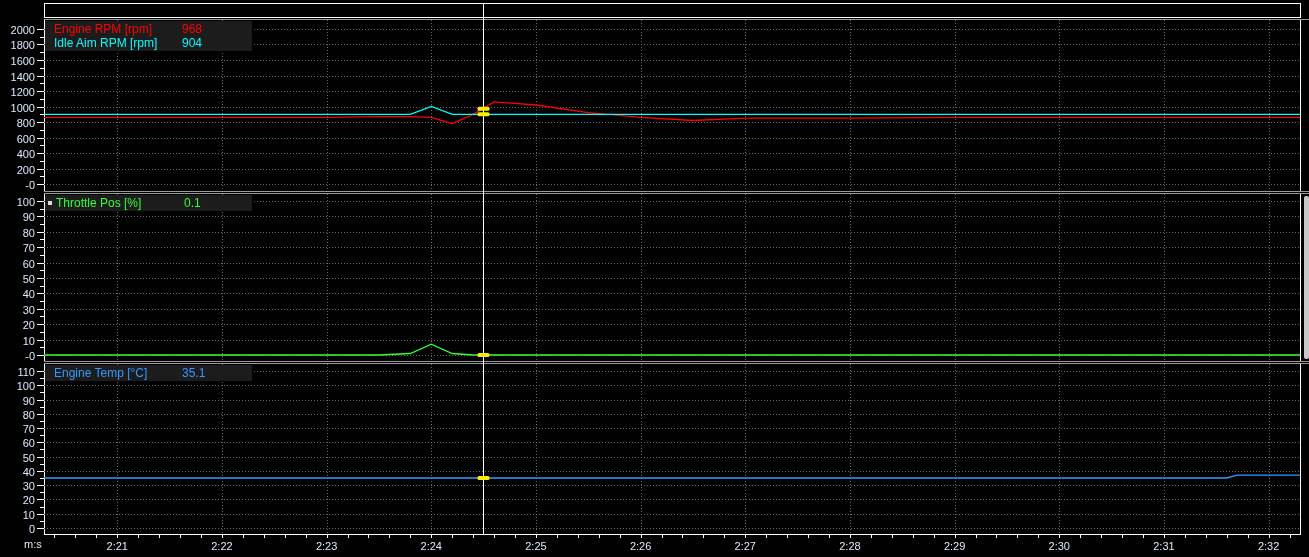 The height and width of the screenshot is (557, 1309). Describe the element at coordinates (25, 122) in the screenshot. I see `y-tick-label: 800` at that location.